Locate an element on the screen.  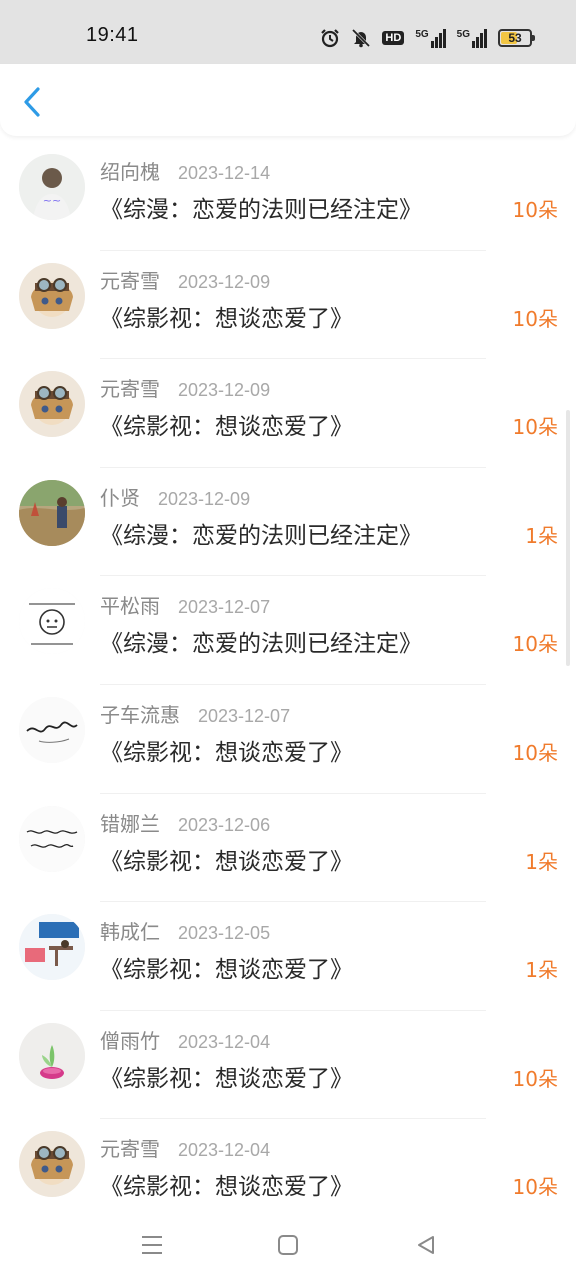
home-button is located at coordinates (288, 1245).